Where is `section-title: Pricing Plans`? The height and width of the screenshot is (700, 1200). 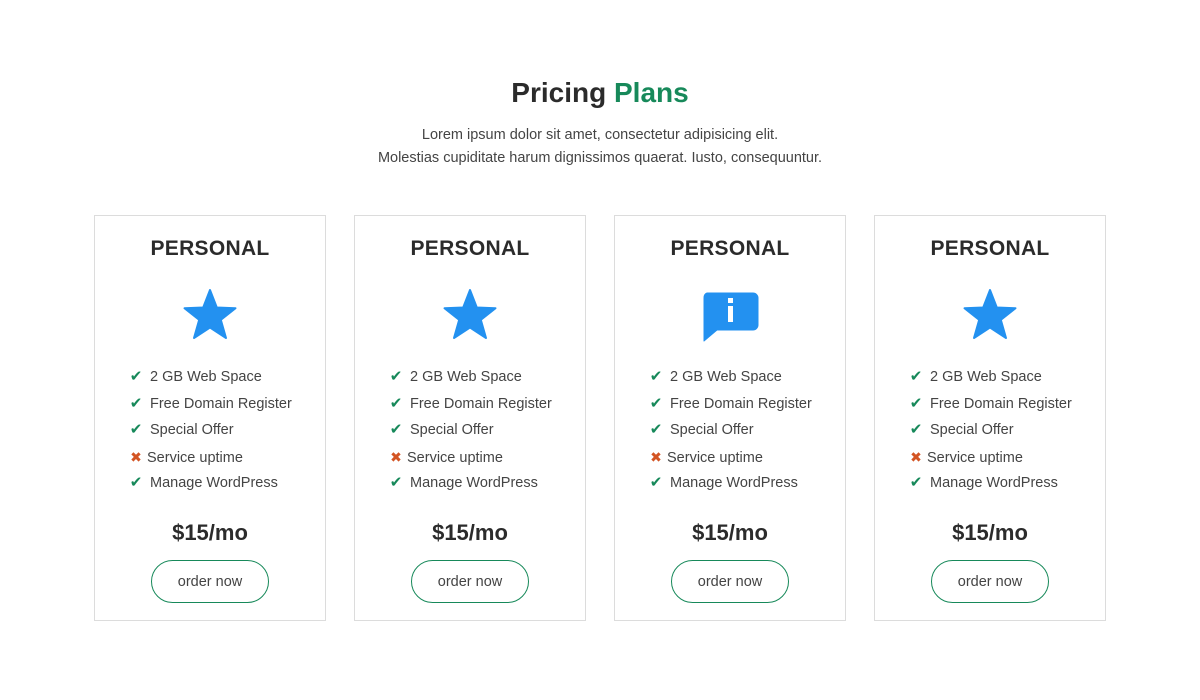
section-title: Pricing Plans is located at coordinates (600, 93).